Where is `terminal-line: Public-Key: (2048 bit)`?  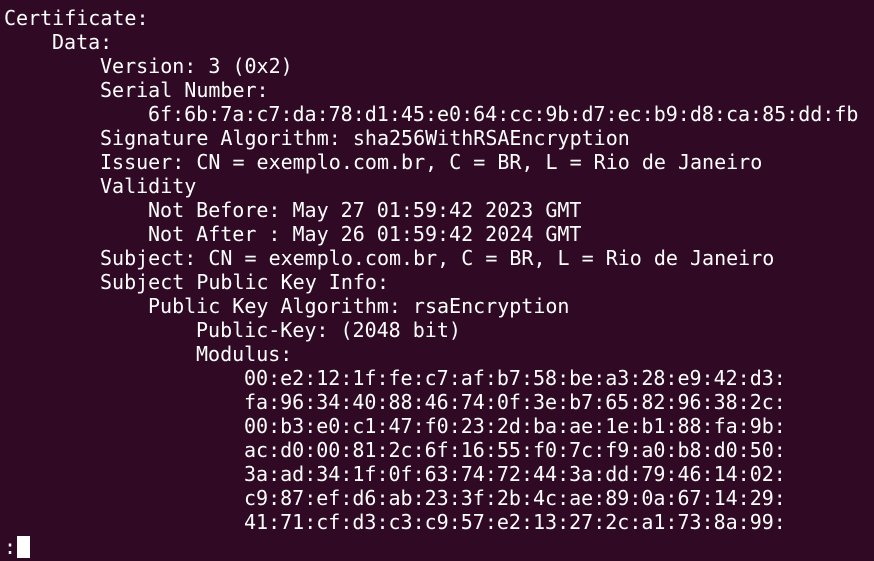 terminal-line: Public-Key: (2048 bit) is located at coordinates (328, 330).